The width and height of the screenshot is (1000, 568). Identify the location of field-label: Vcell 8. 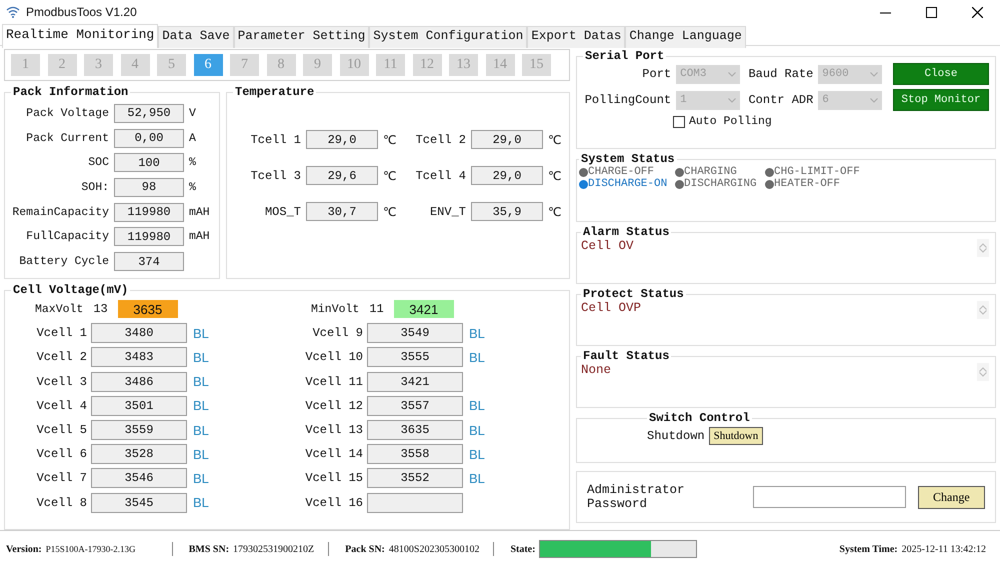
(61, 503).